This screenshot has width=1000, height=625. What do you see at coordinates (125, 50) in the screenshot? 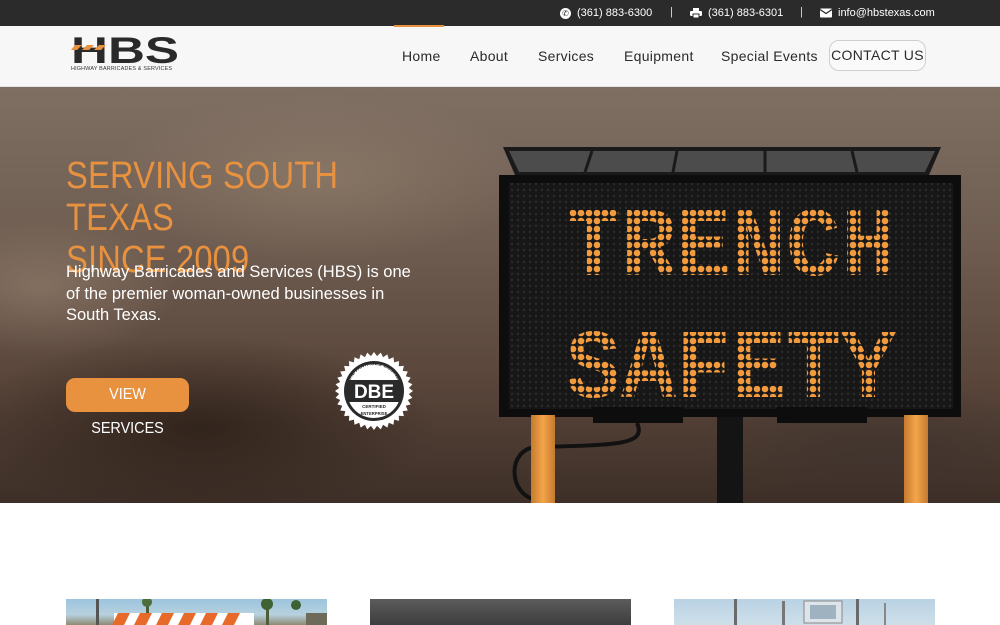
I see `logo-mark: HBS` at bounding box center [125, 50].